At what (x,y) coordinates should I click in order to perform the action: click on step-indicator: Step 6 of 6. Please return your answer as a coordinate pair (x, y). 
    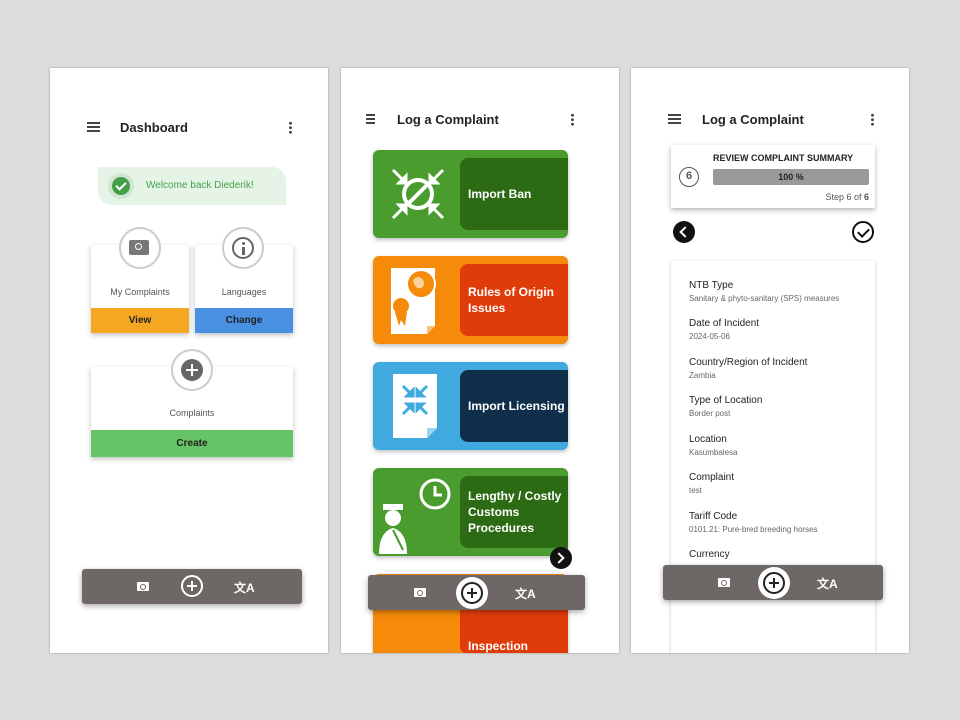
    Looking at the image, I should click on (847, 197).